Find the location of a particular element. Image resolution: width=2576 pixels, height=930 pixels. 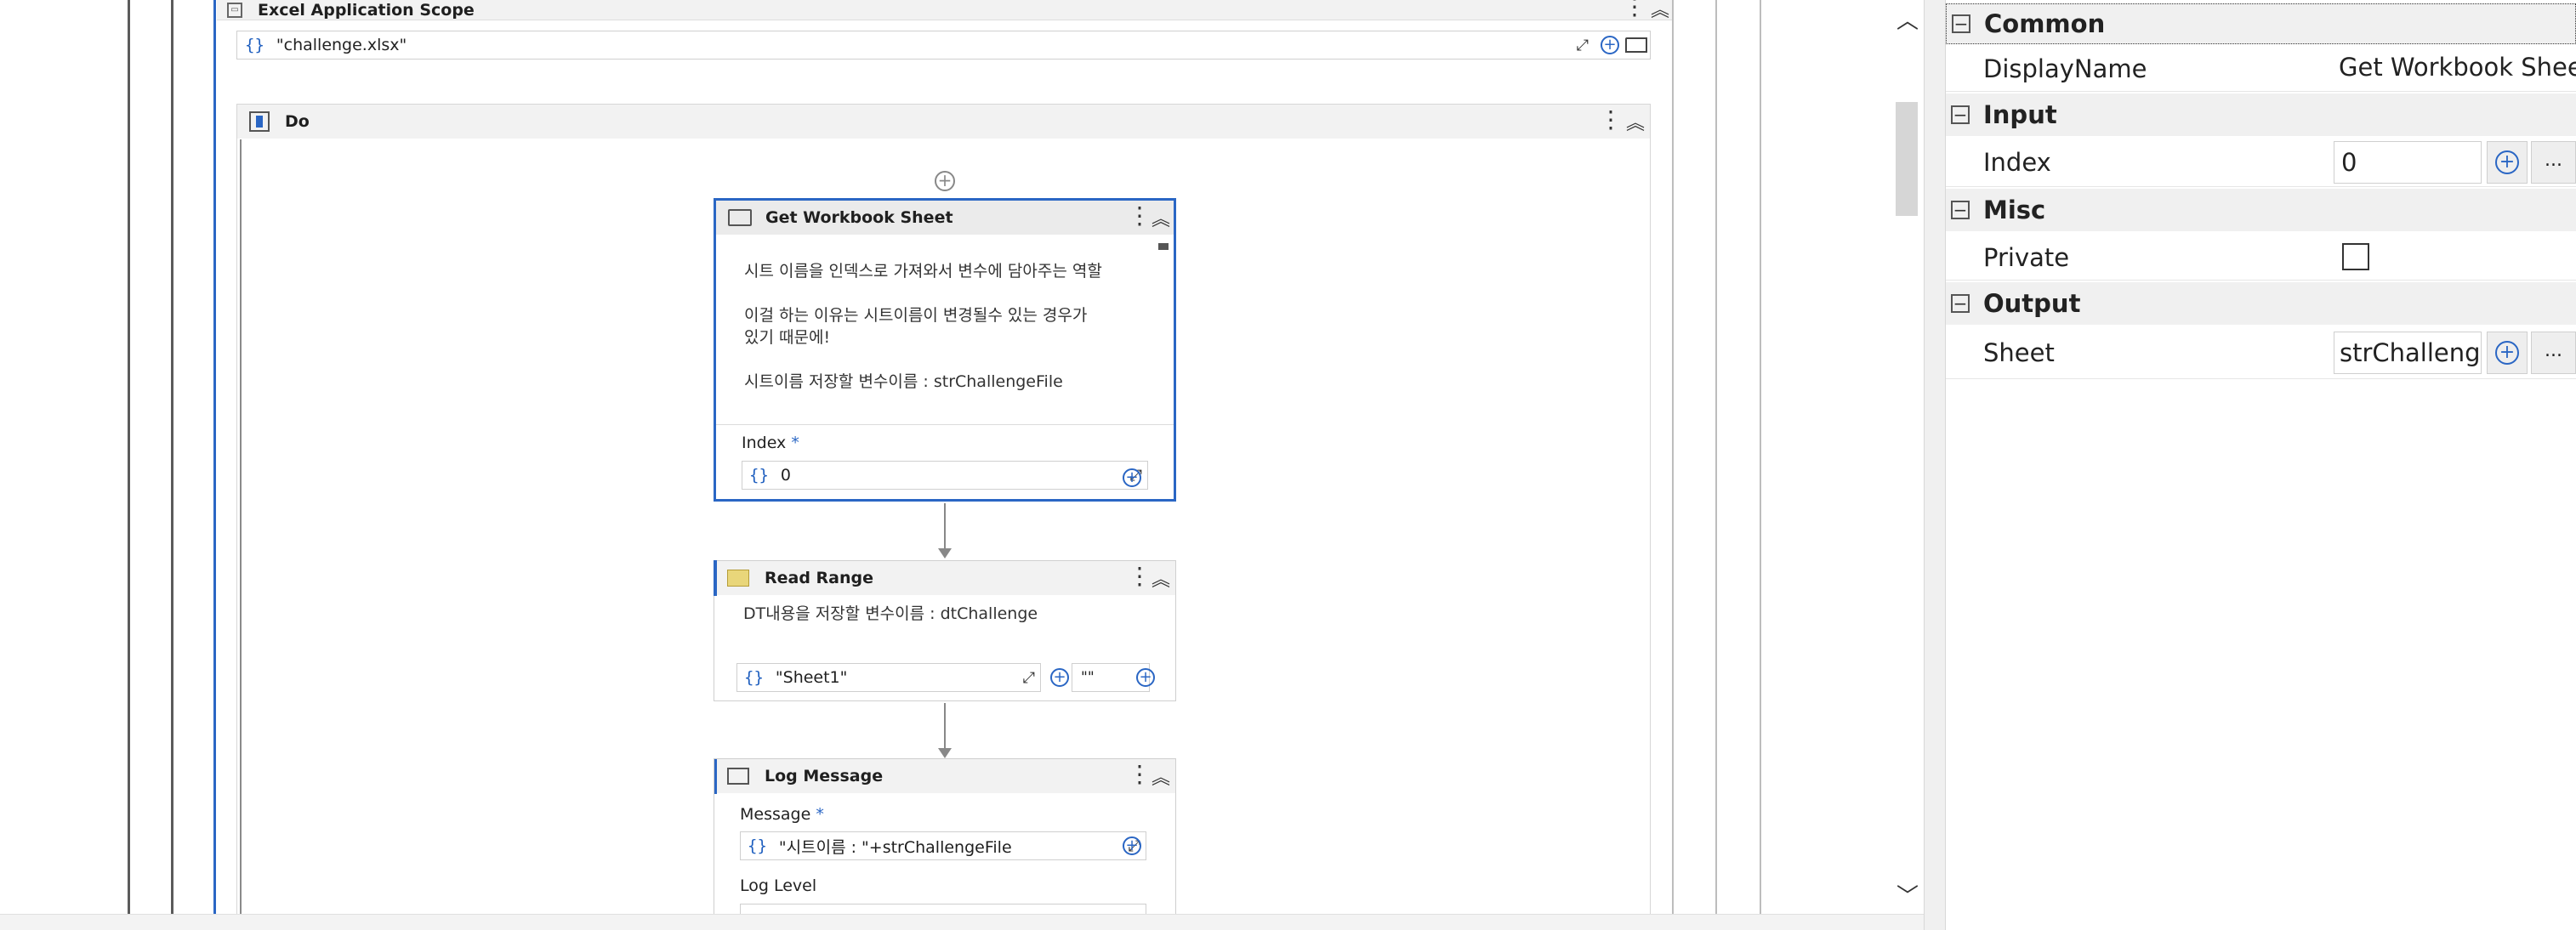

annotation-line-3: 있기 때문에! is located at coordinates (787, 337).